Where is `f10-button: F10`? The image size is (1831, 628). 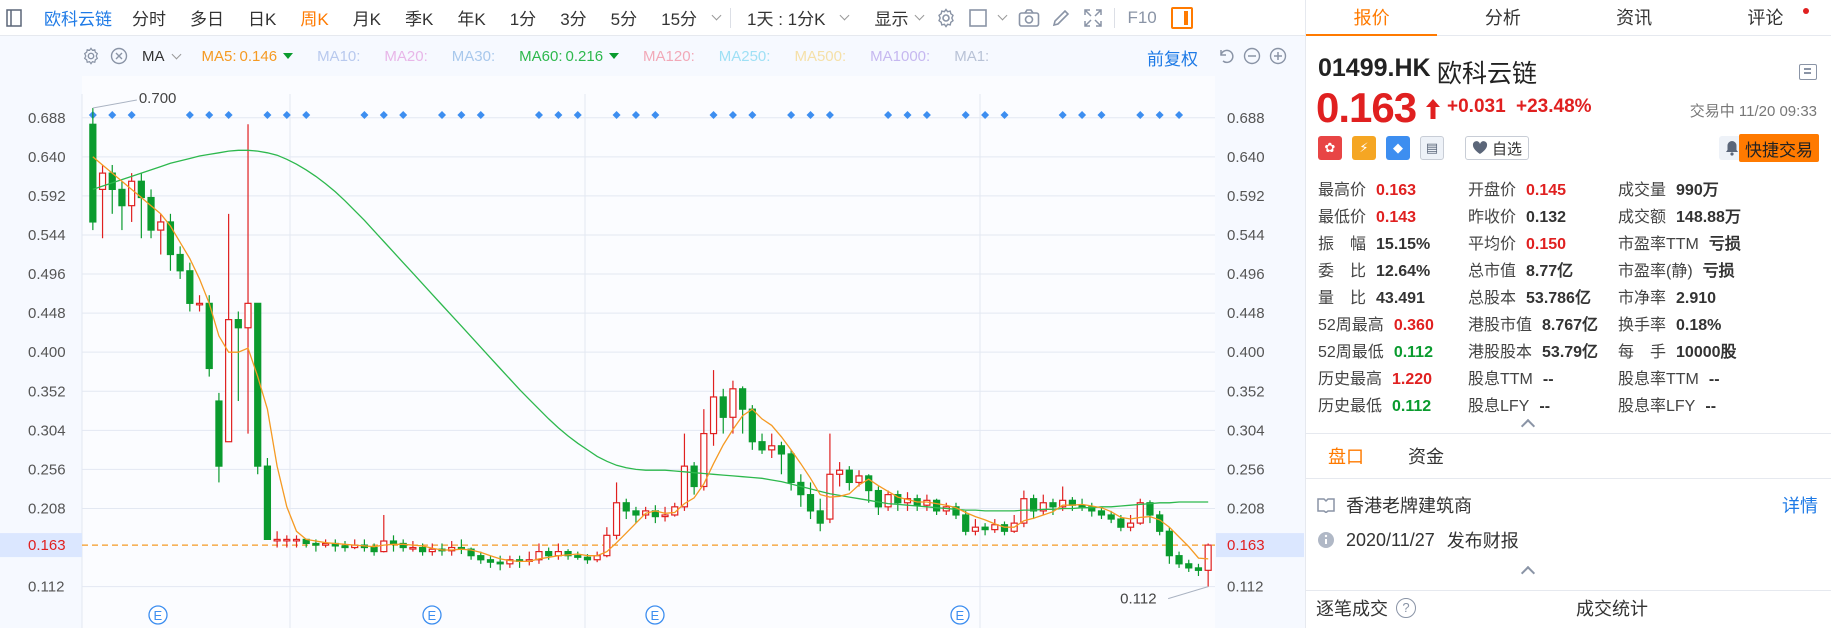
f10-button: F10 is located at coordinates (1141, 18).